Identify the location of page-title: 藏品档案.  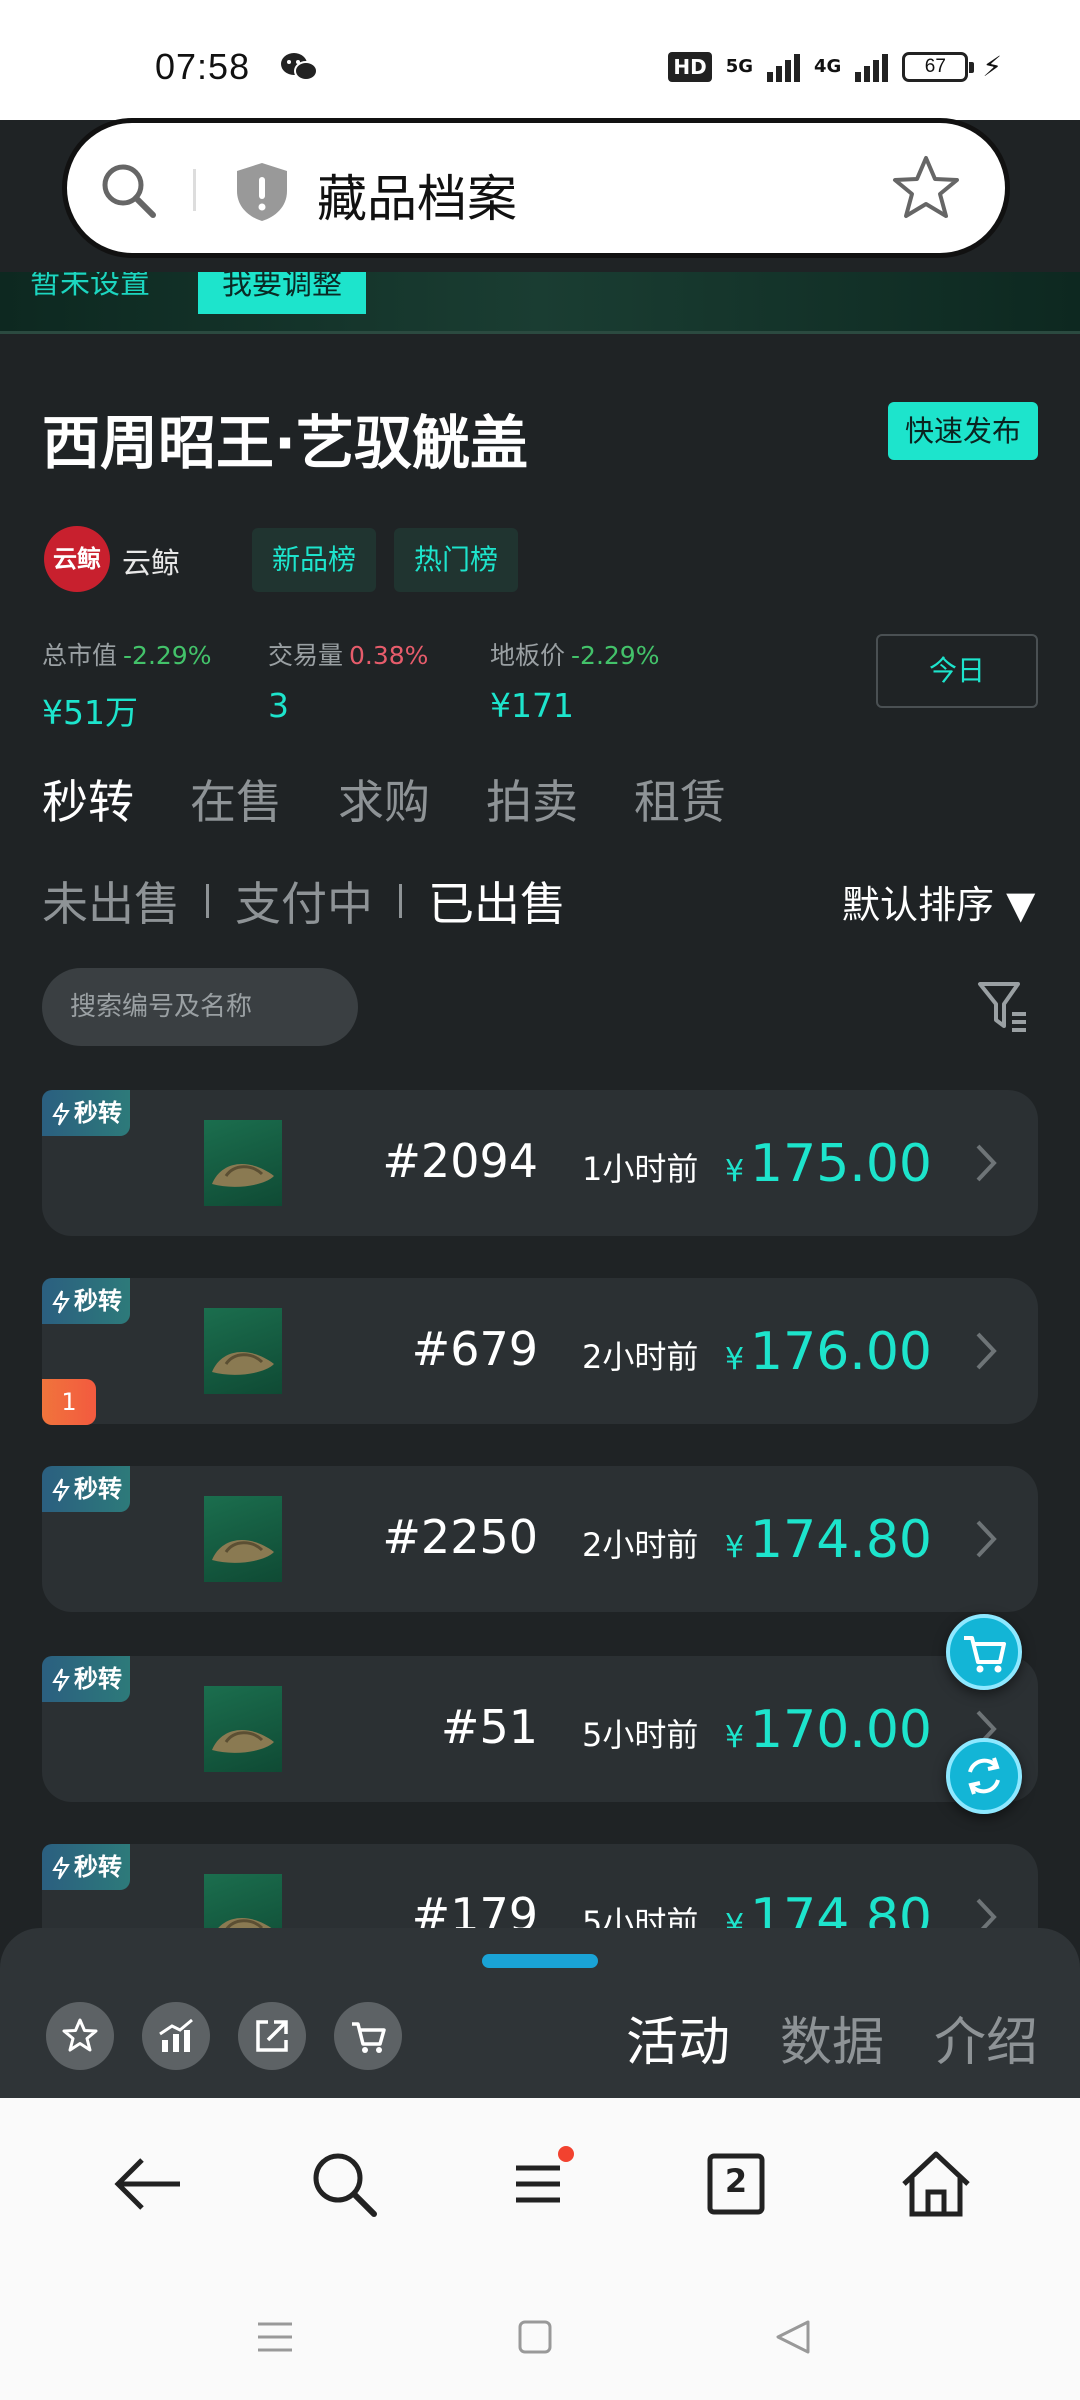
(417, 195).